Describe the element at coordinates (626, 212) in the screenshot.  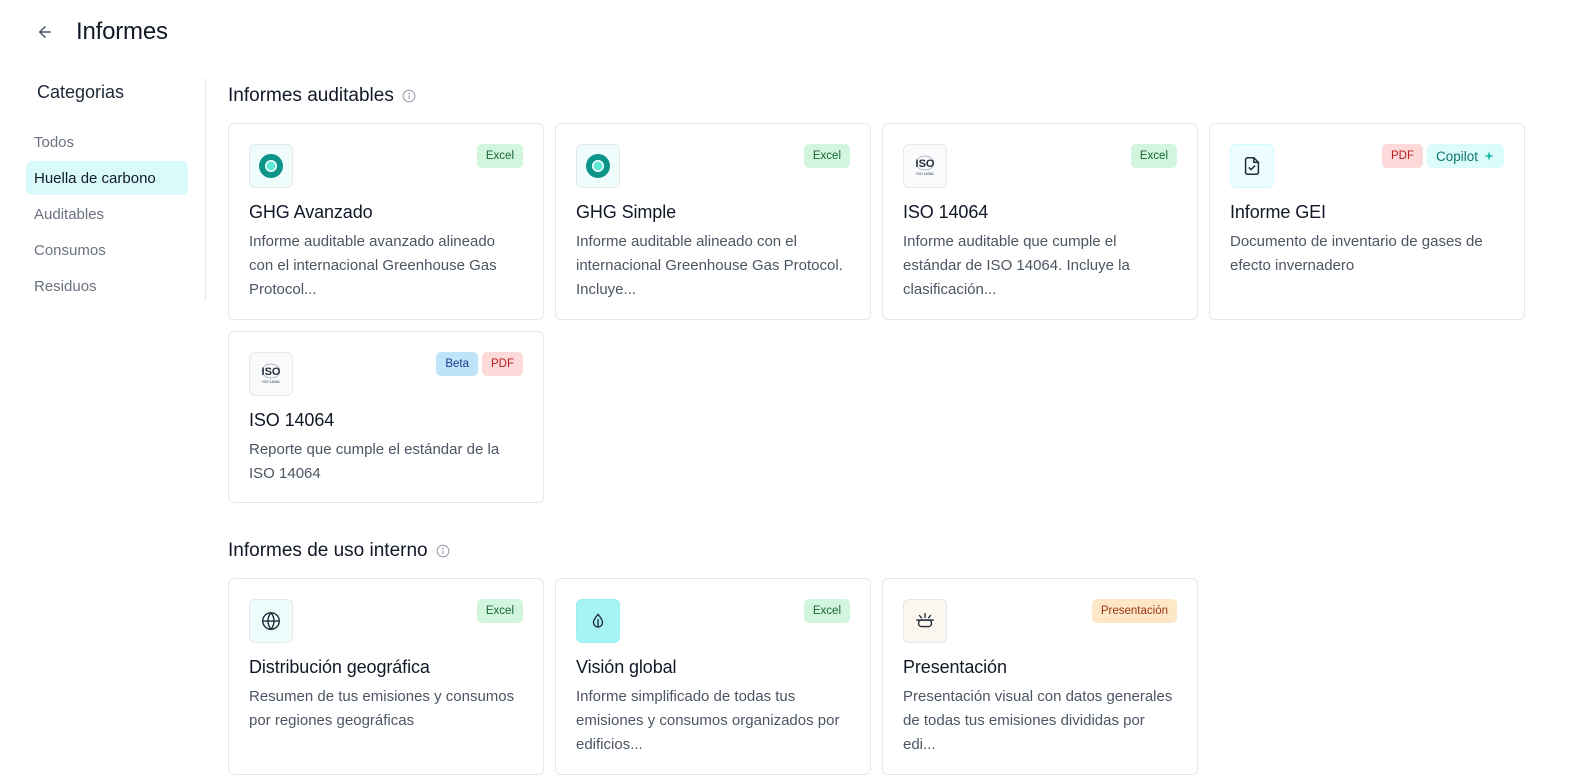
I see `card-title: GHG Simple` at that location.